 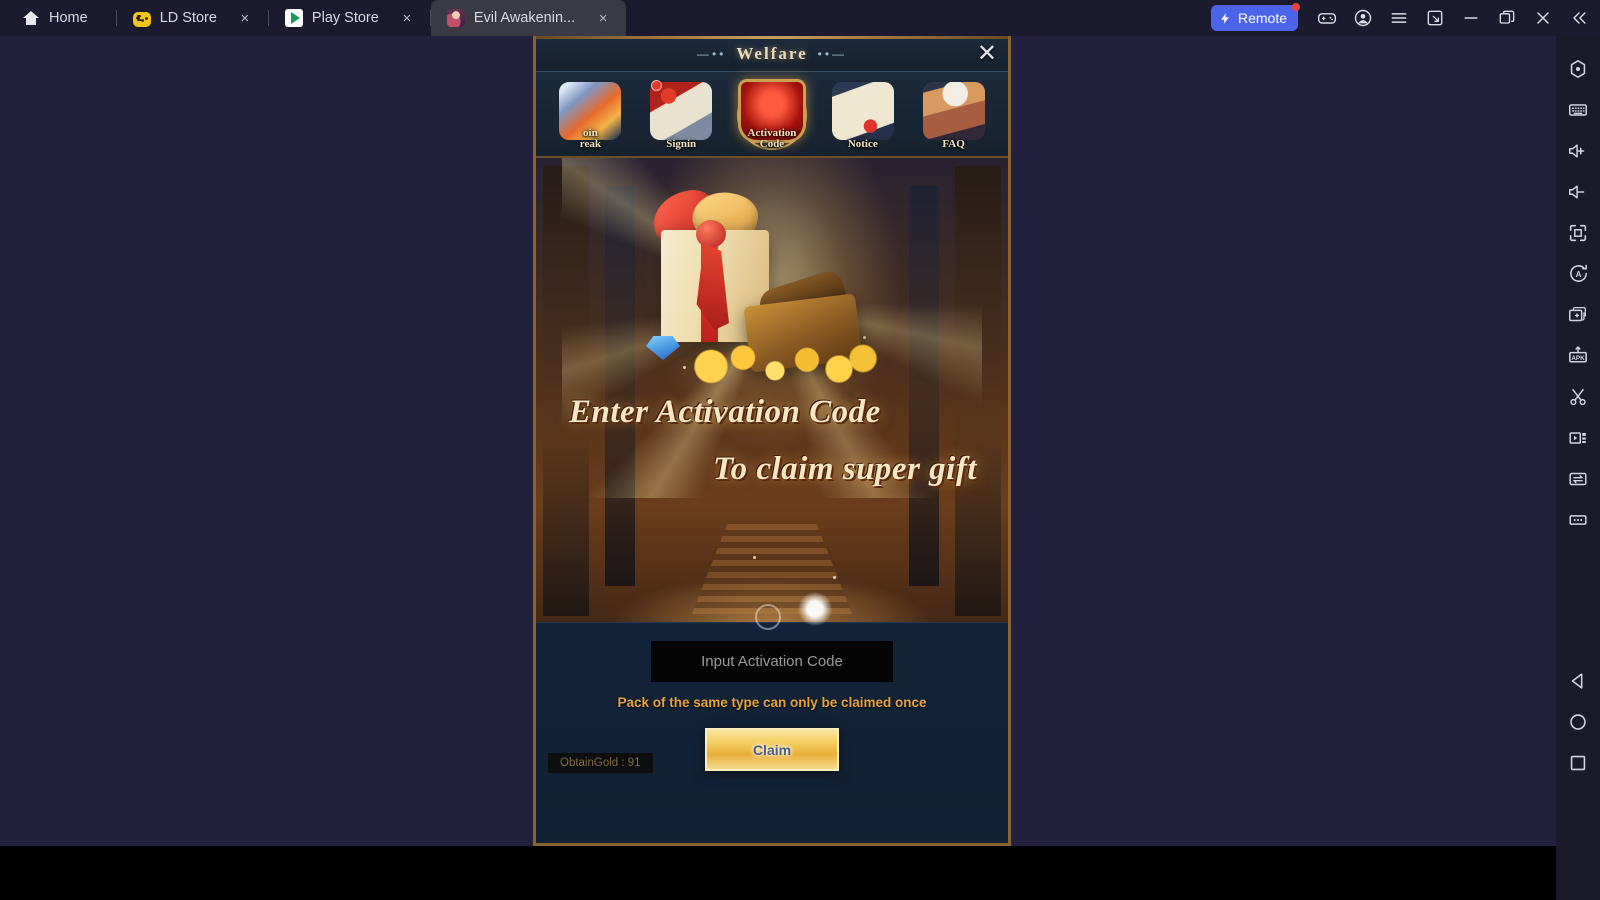 What do you see at coordinates (663, 348) in the screenshot?
I see `blue-gem` at bounding box center [663, 348].